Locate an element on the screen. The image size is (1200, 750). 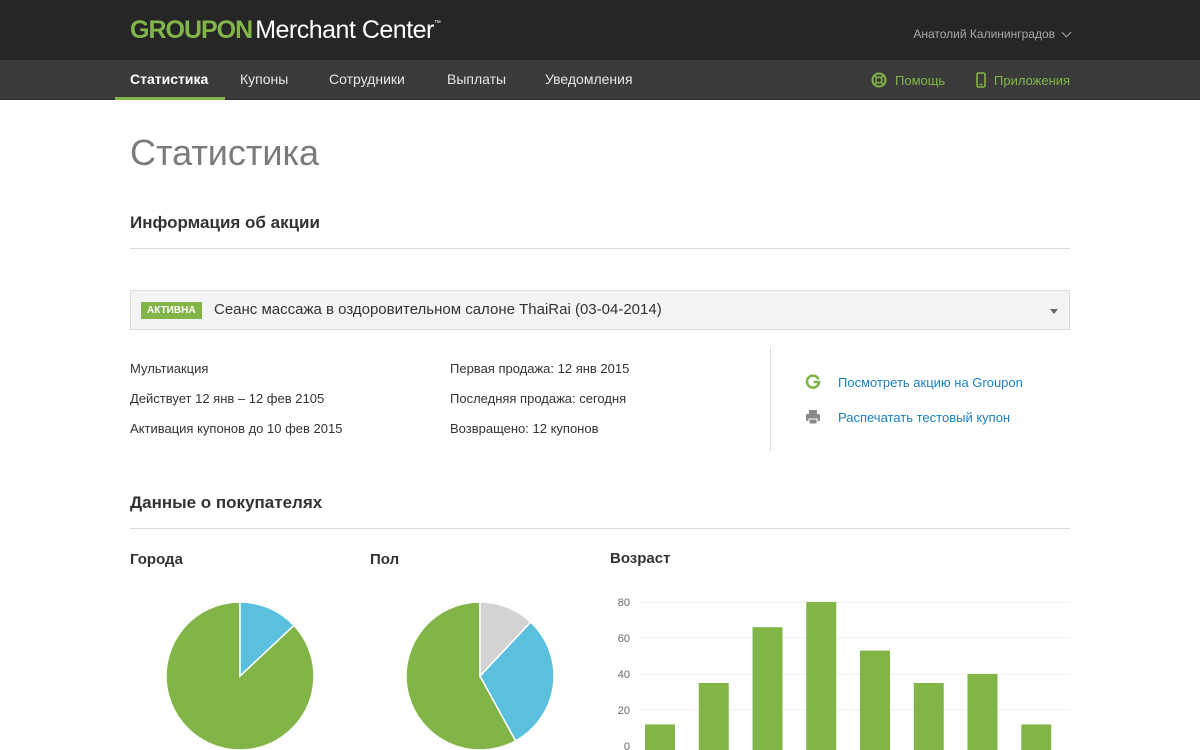
print-test-coupon-link: Распечатать тестовый купон is located at coordinates (924, 417).